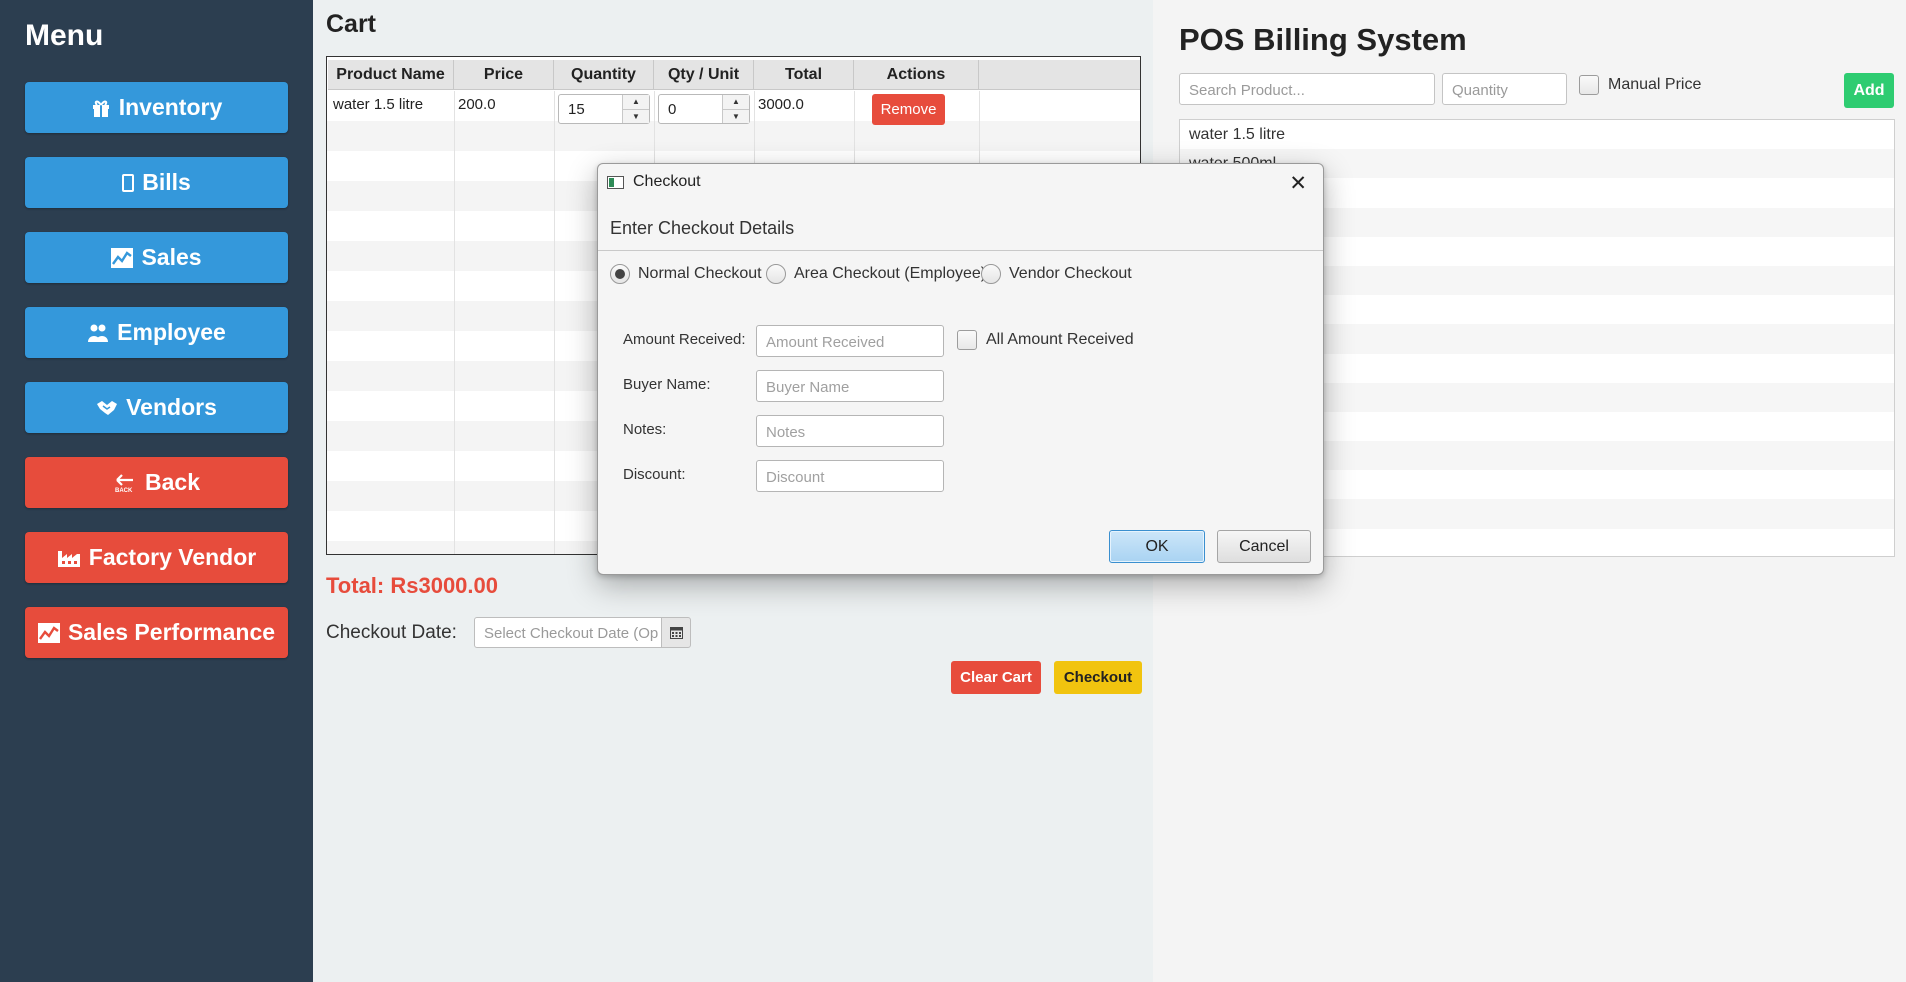 Image resolution: width=1906 pixels, height=982 pixels. What do you see at coordinates (1323, 39) in the screenshot?
I see `pos-title: POS Billing System` at bounding box center [1323, 39].